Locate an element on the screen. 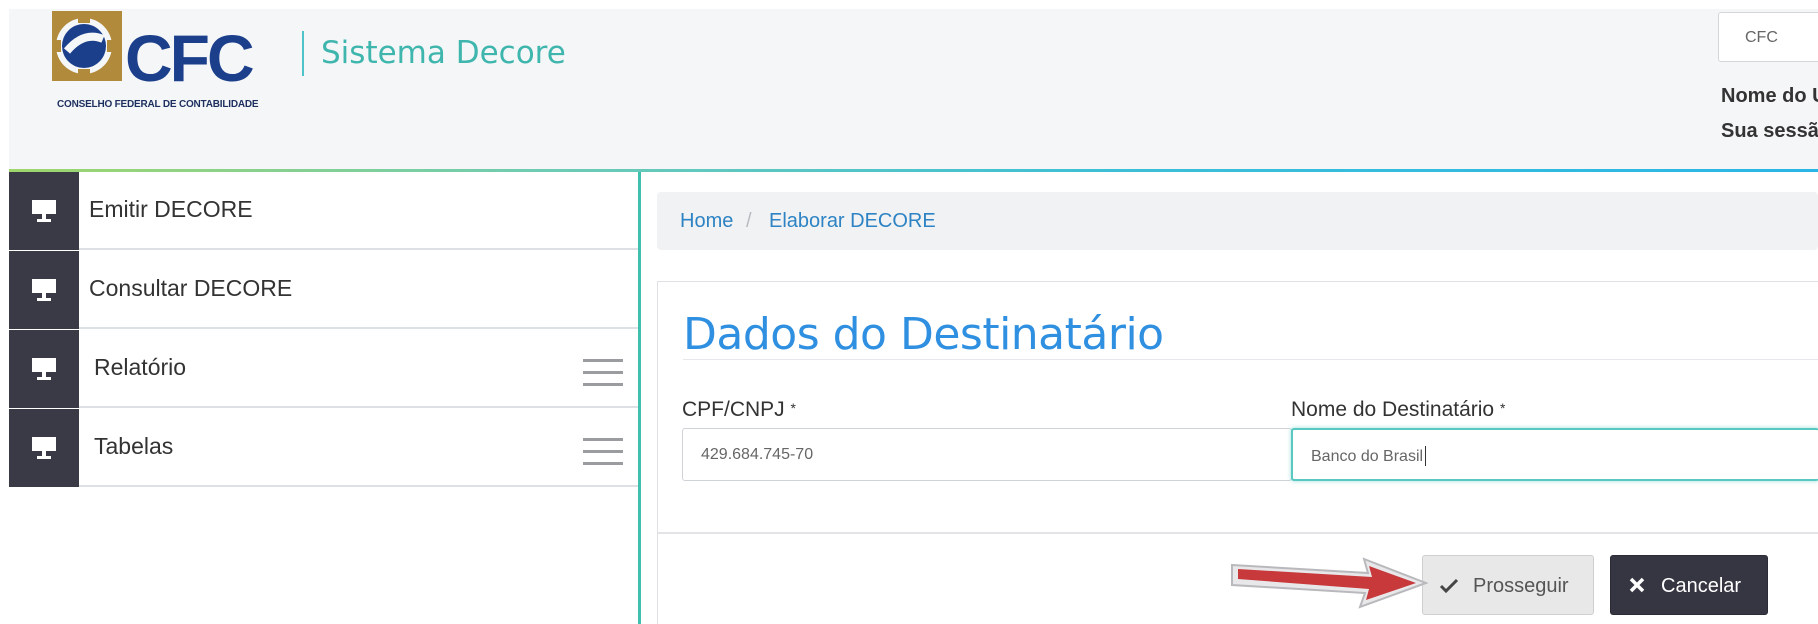 The image size is (1818, 624). cpf-cnpj-label: CPF/CNPJ * is located at coordinates (739, 410).